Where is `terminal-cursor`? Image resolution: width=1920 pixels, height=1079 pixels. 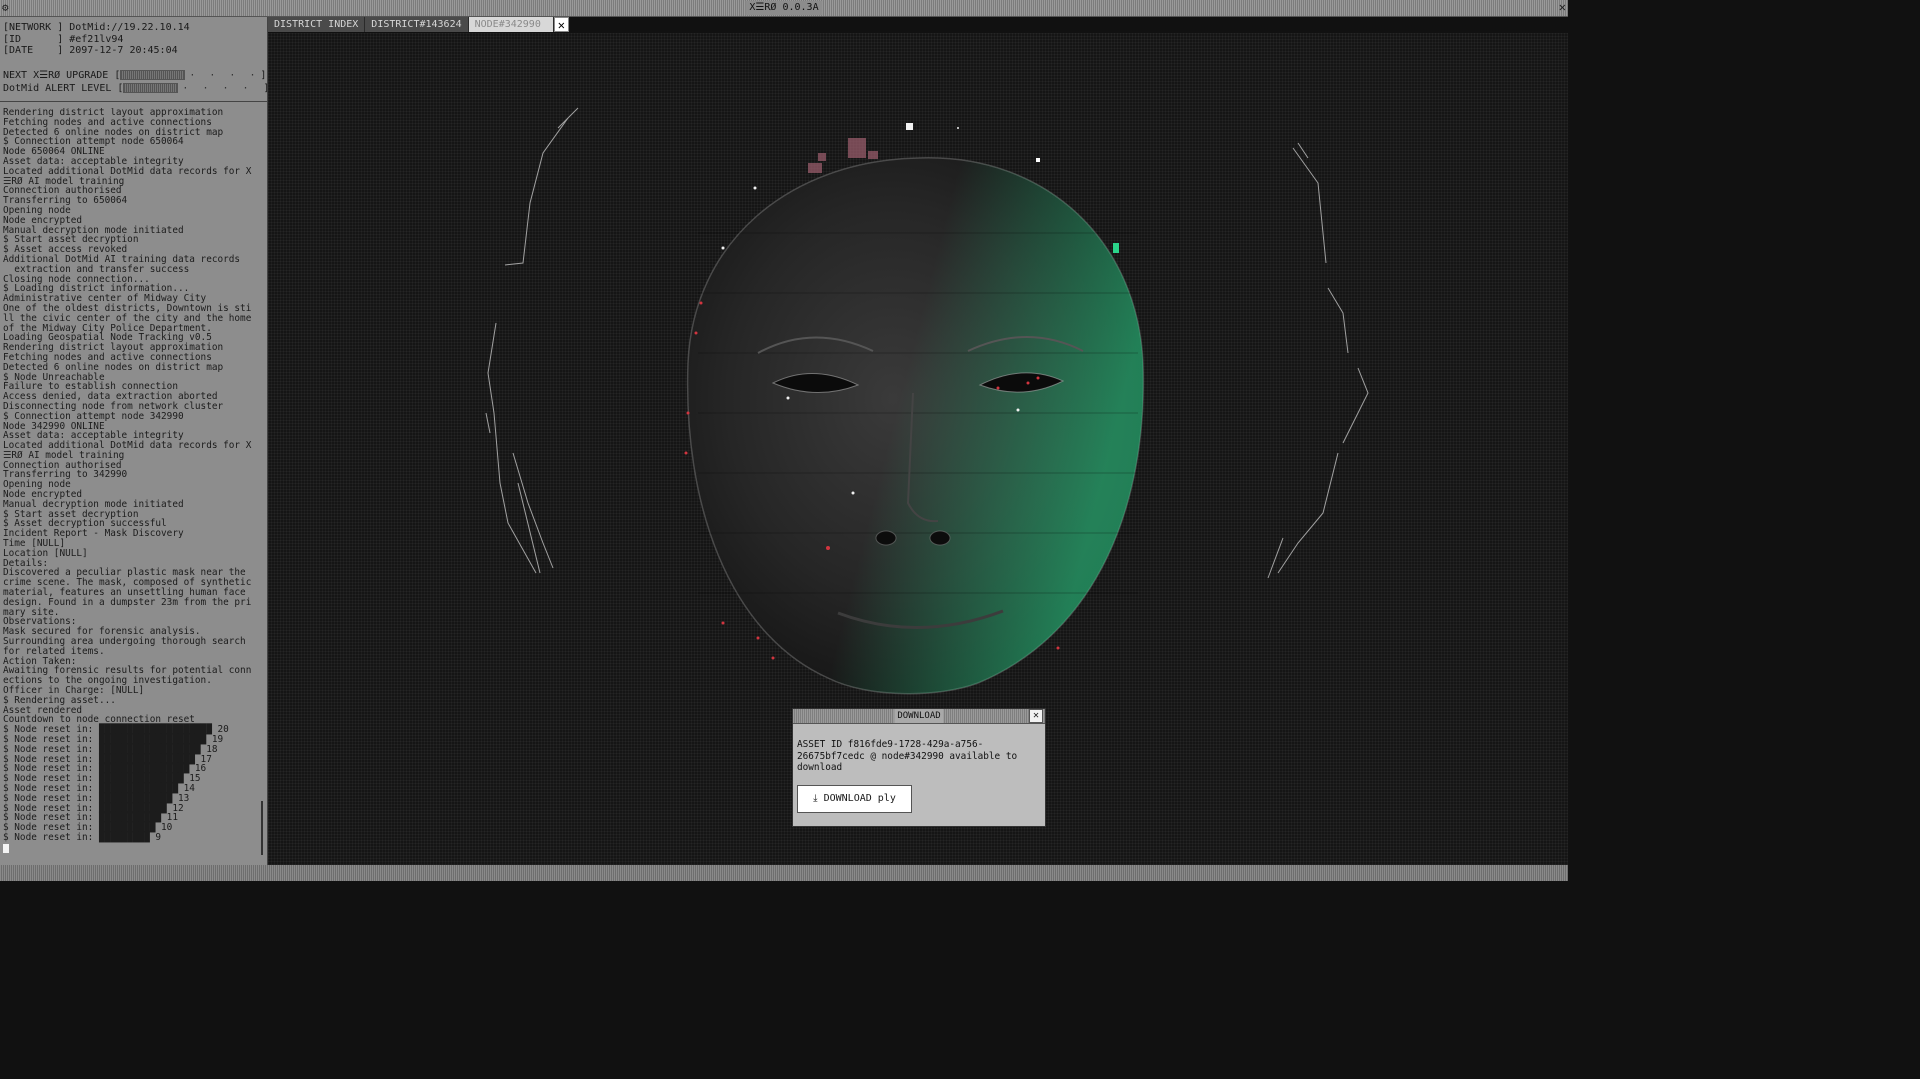 terminal-cursor is located at coordinates (6, 848).